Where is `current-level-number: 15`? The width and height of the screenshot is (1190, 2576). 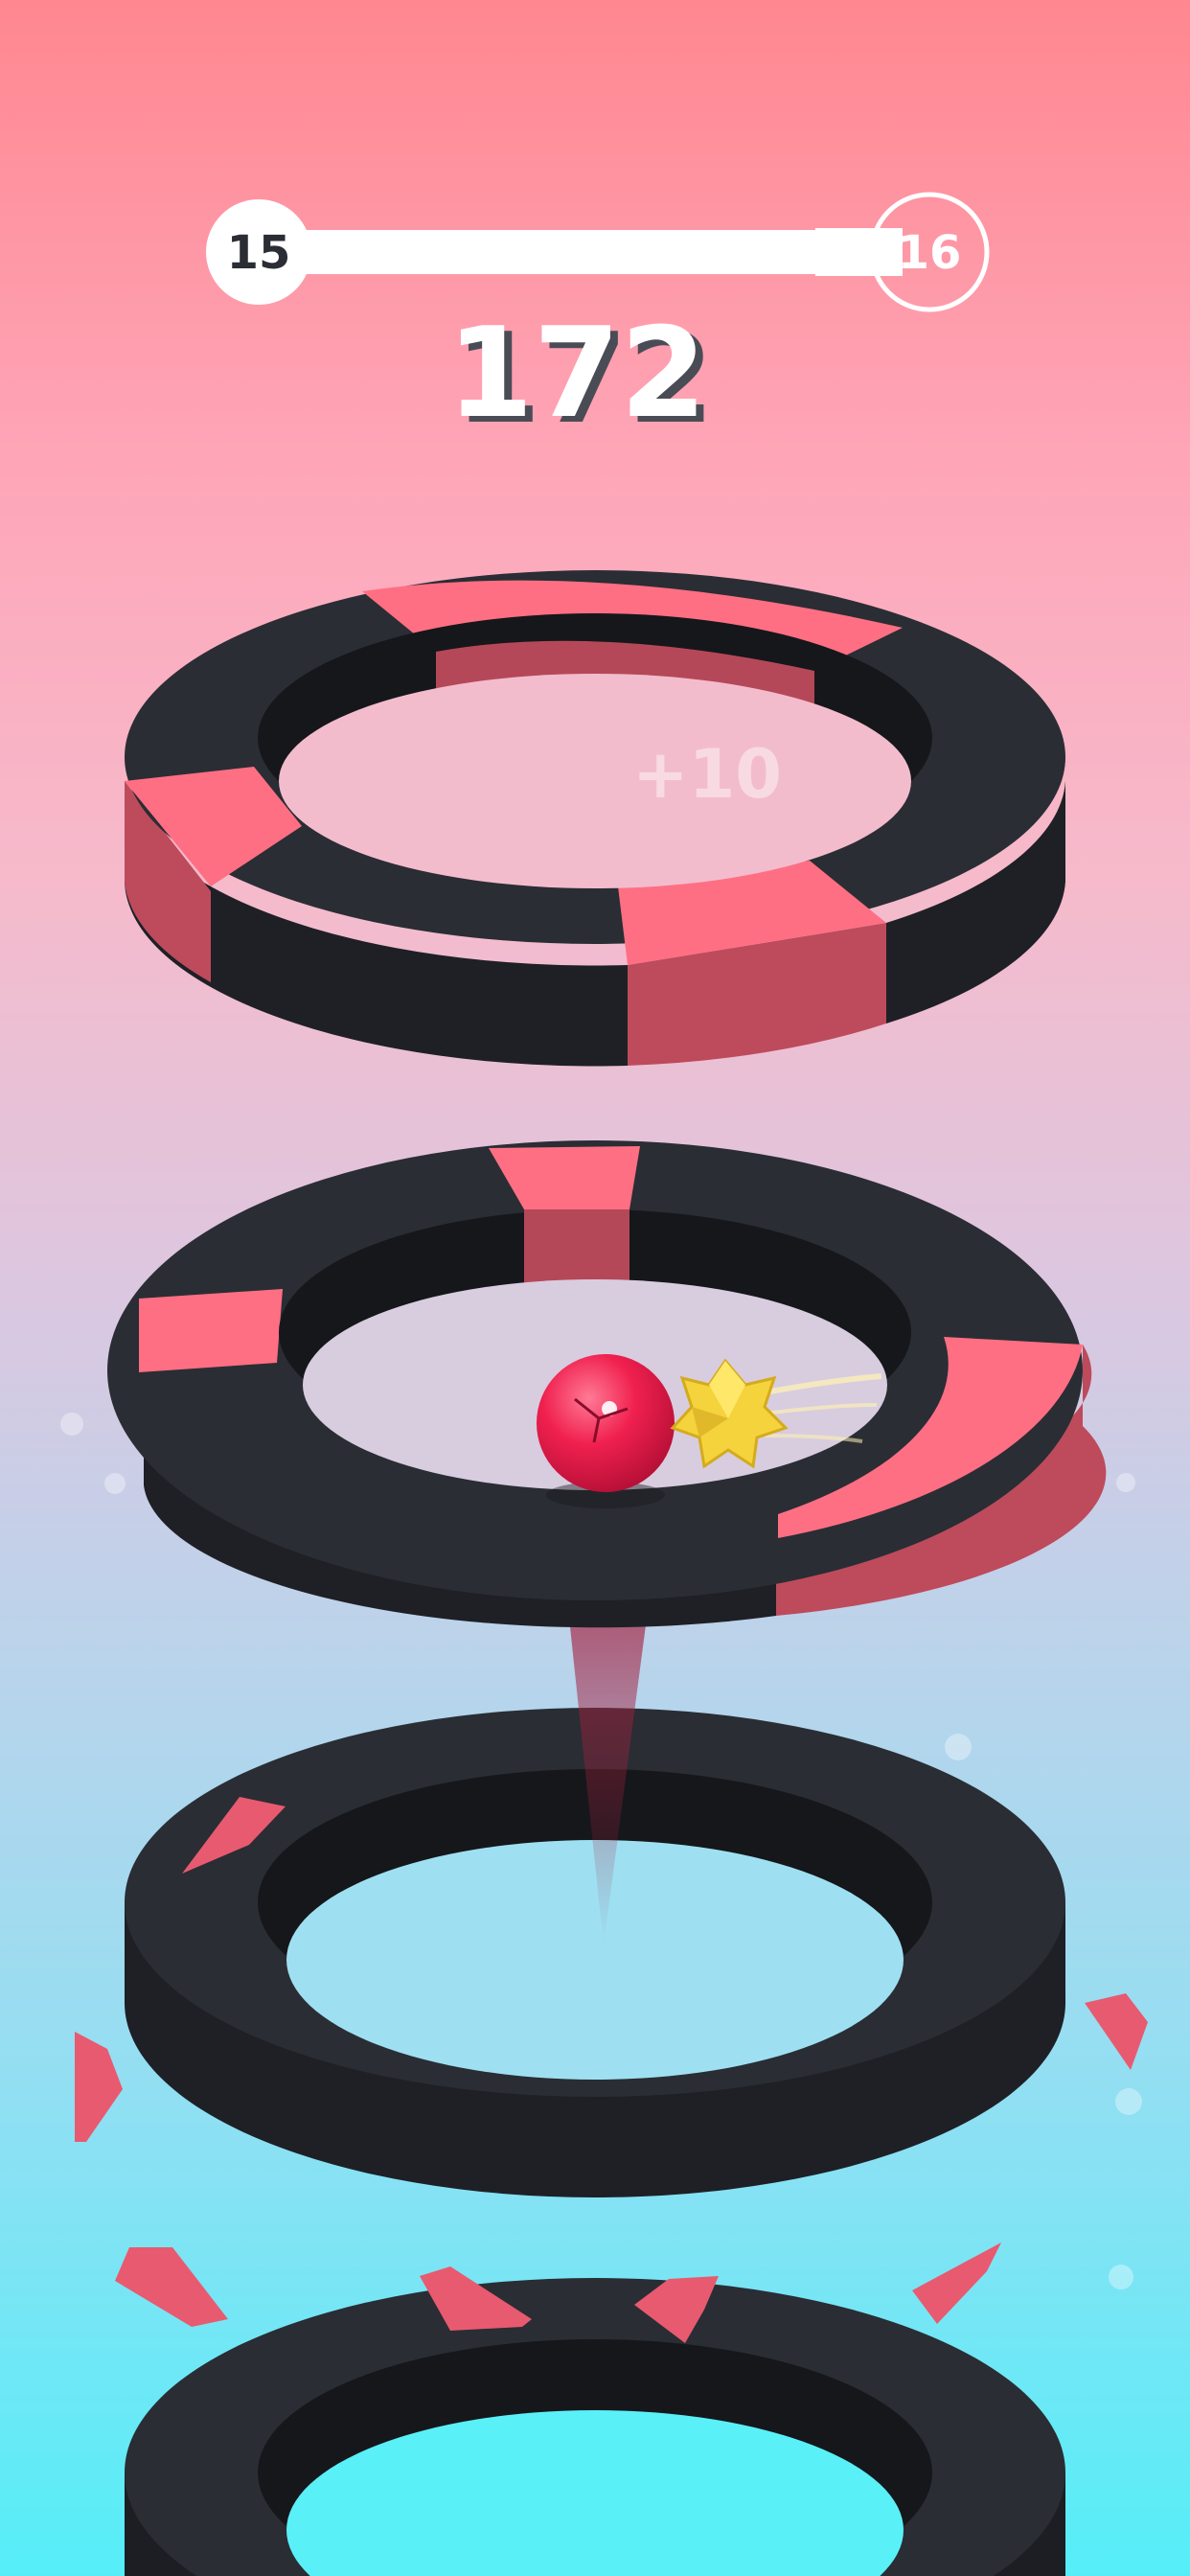
current-level-number: 15 is located at coordinates (259, 253).